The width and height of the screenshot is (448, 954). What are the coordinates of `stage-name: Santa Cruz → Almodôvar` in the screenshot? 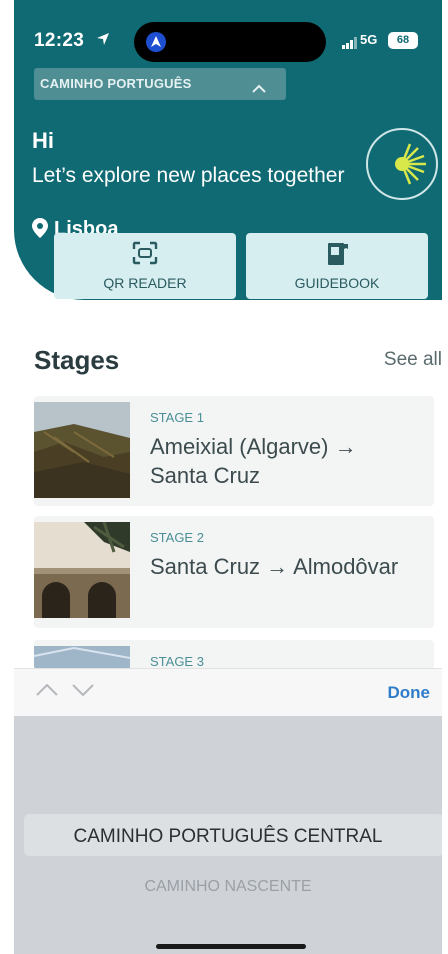 It's located at (274, 566).